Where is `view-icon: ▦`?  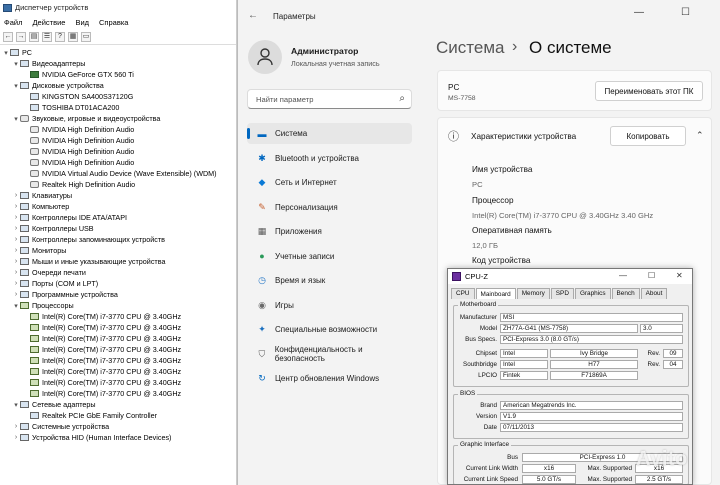
view-icon: ▦ is located at coordinates (73, 37).